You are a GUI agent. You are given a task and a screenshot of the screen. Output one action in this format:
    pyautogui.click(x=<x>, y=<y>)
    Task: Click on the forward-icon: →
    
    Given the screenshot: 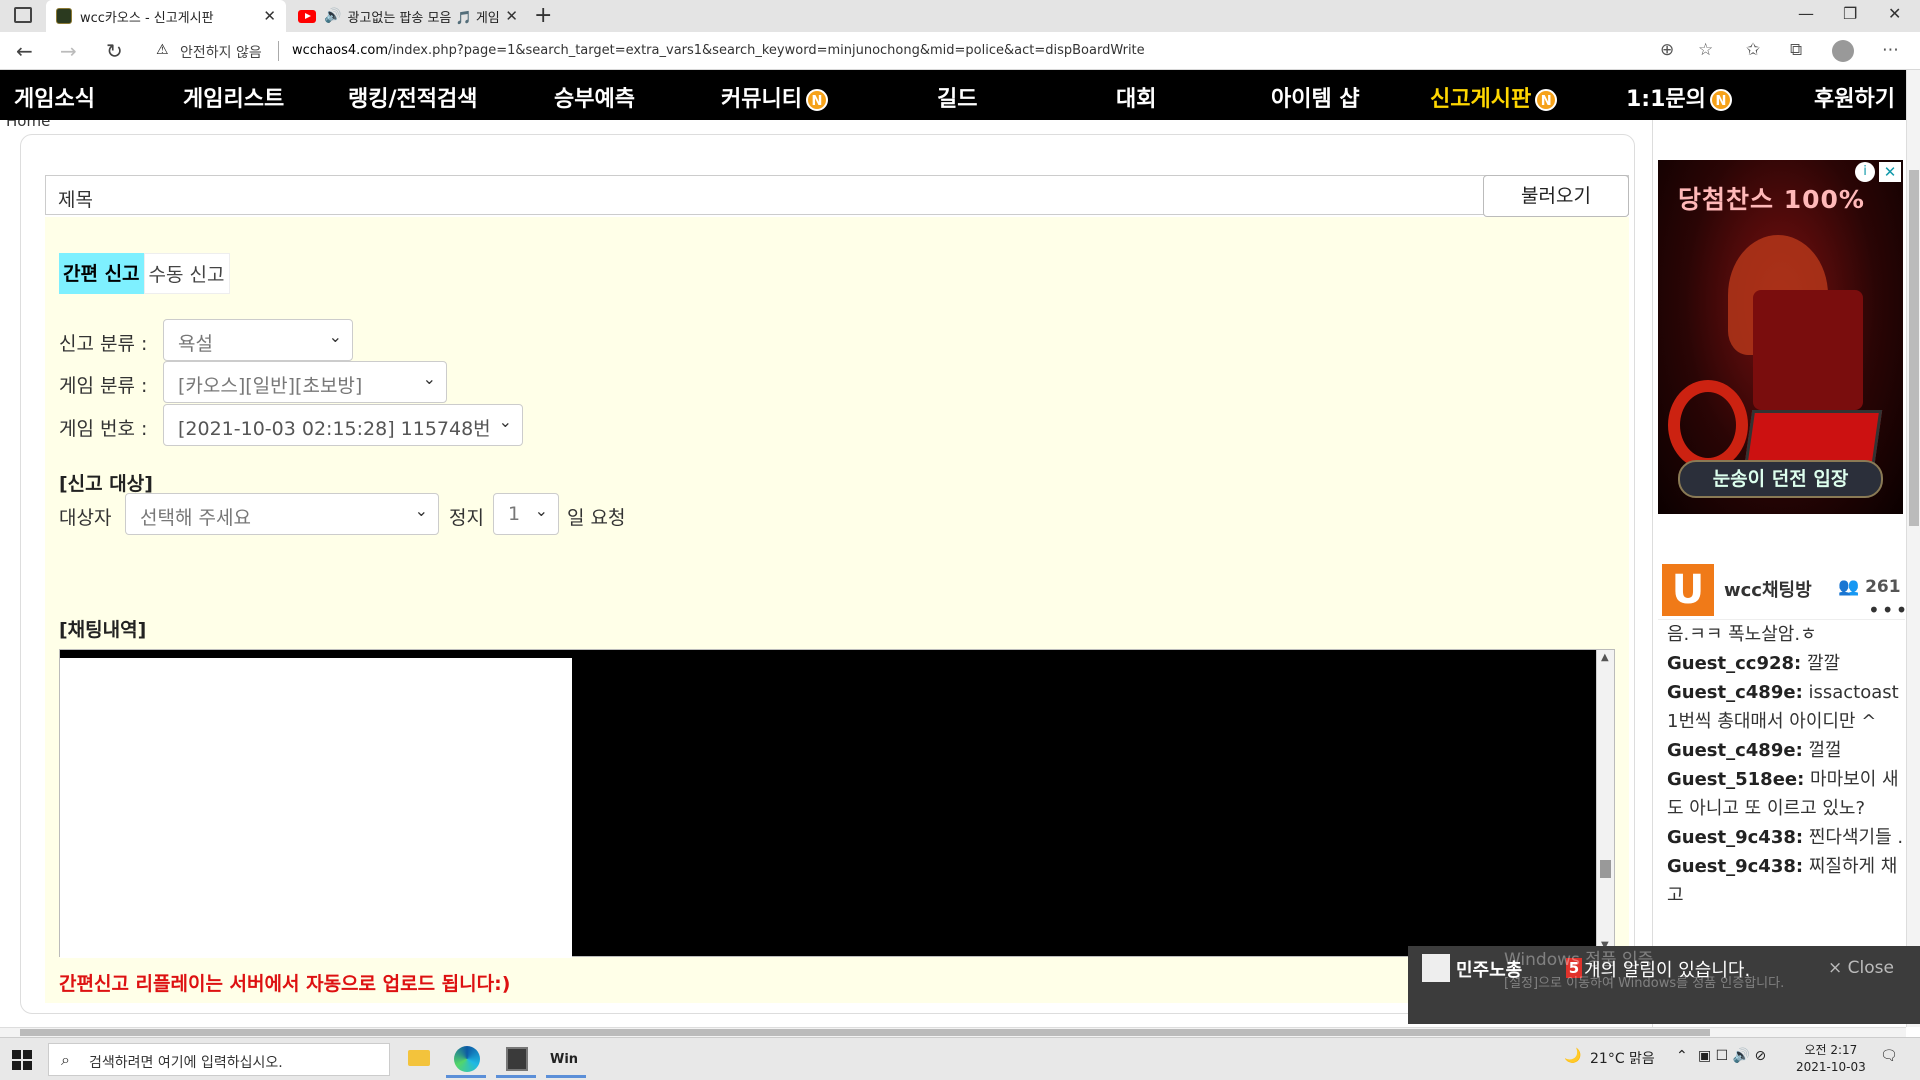 What is the action you would take?
    pyautogui.click(x=68, y=51)
    